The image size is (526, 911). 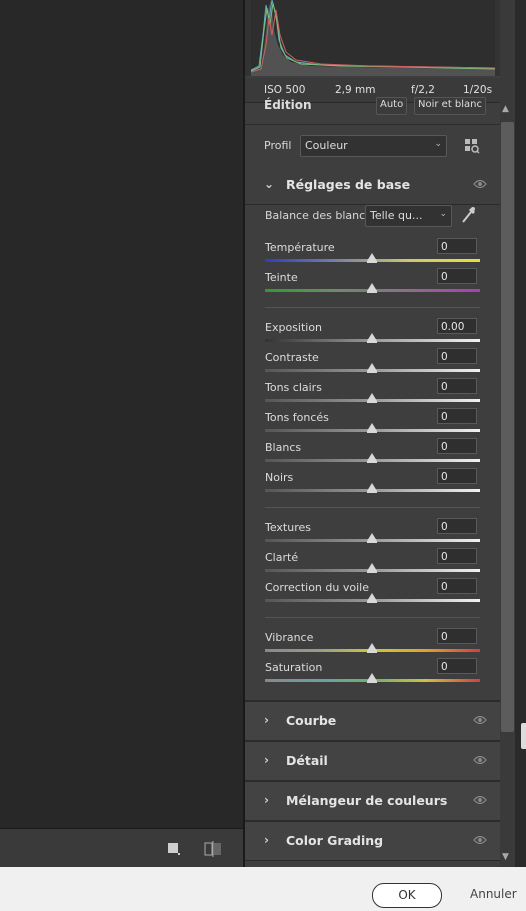 What do you see at coordinates (478, 90) in the screenshot?
I see `shutter-value: 1/20s` at bounding box center [478, 90].